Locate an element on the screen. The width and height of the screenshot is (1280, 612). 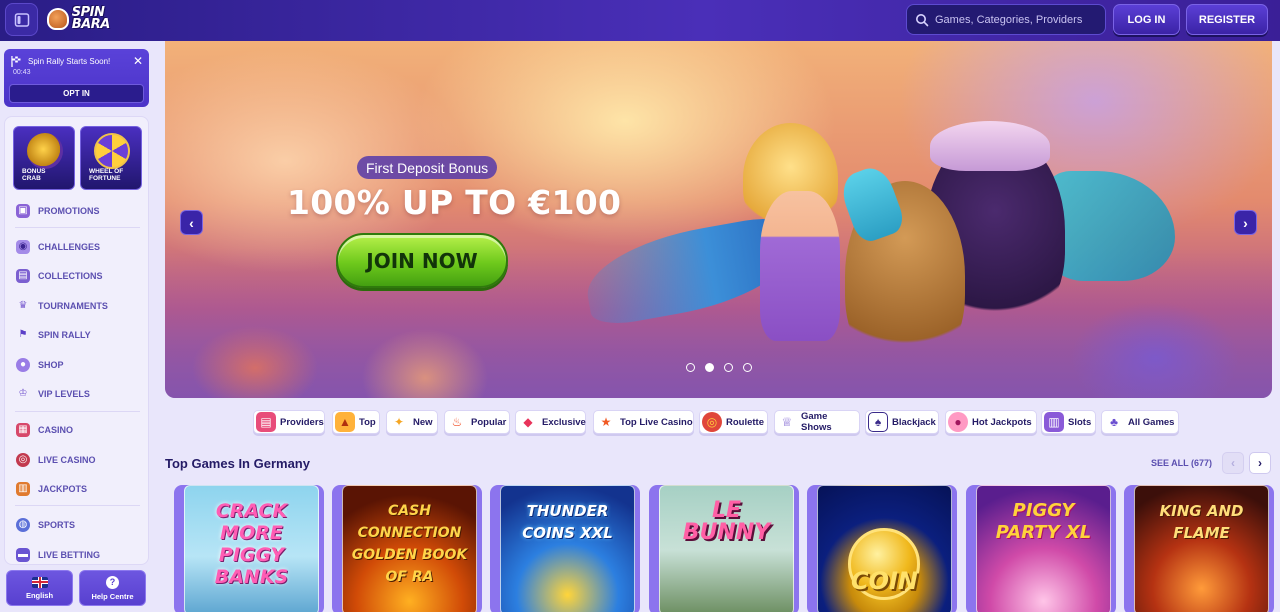
category-label: Top is located at coordinates (367, 422).